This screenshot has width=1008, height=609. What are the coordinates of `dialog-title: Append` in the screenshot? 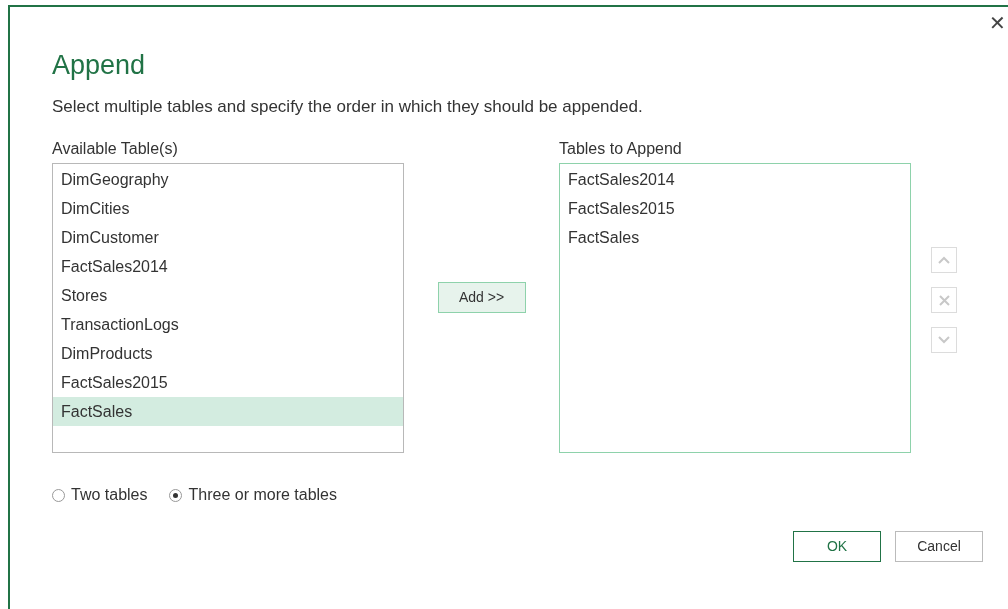 It's located at (99, 65).